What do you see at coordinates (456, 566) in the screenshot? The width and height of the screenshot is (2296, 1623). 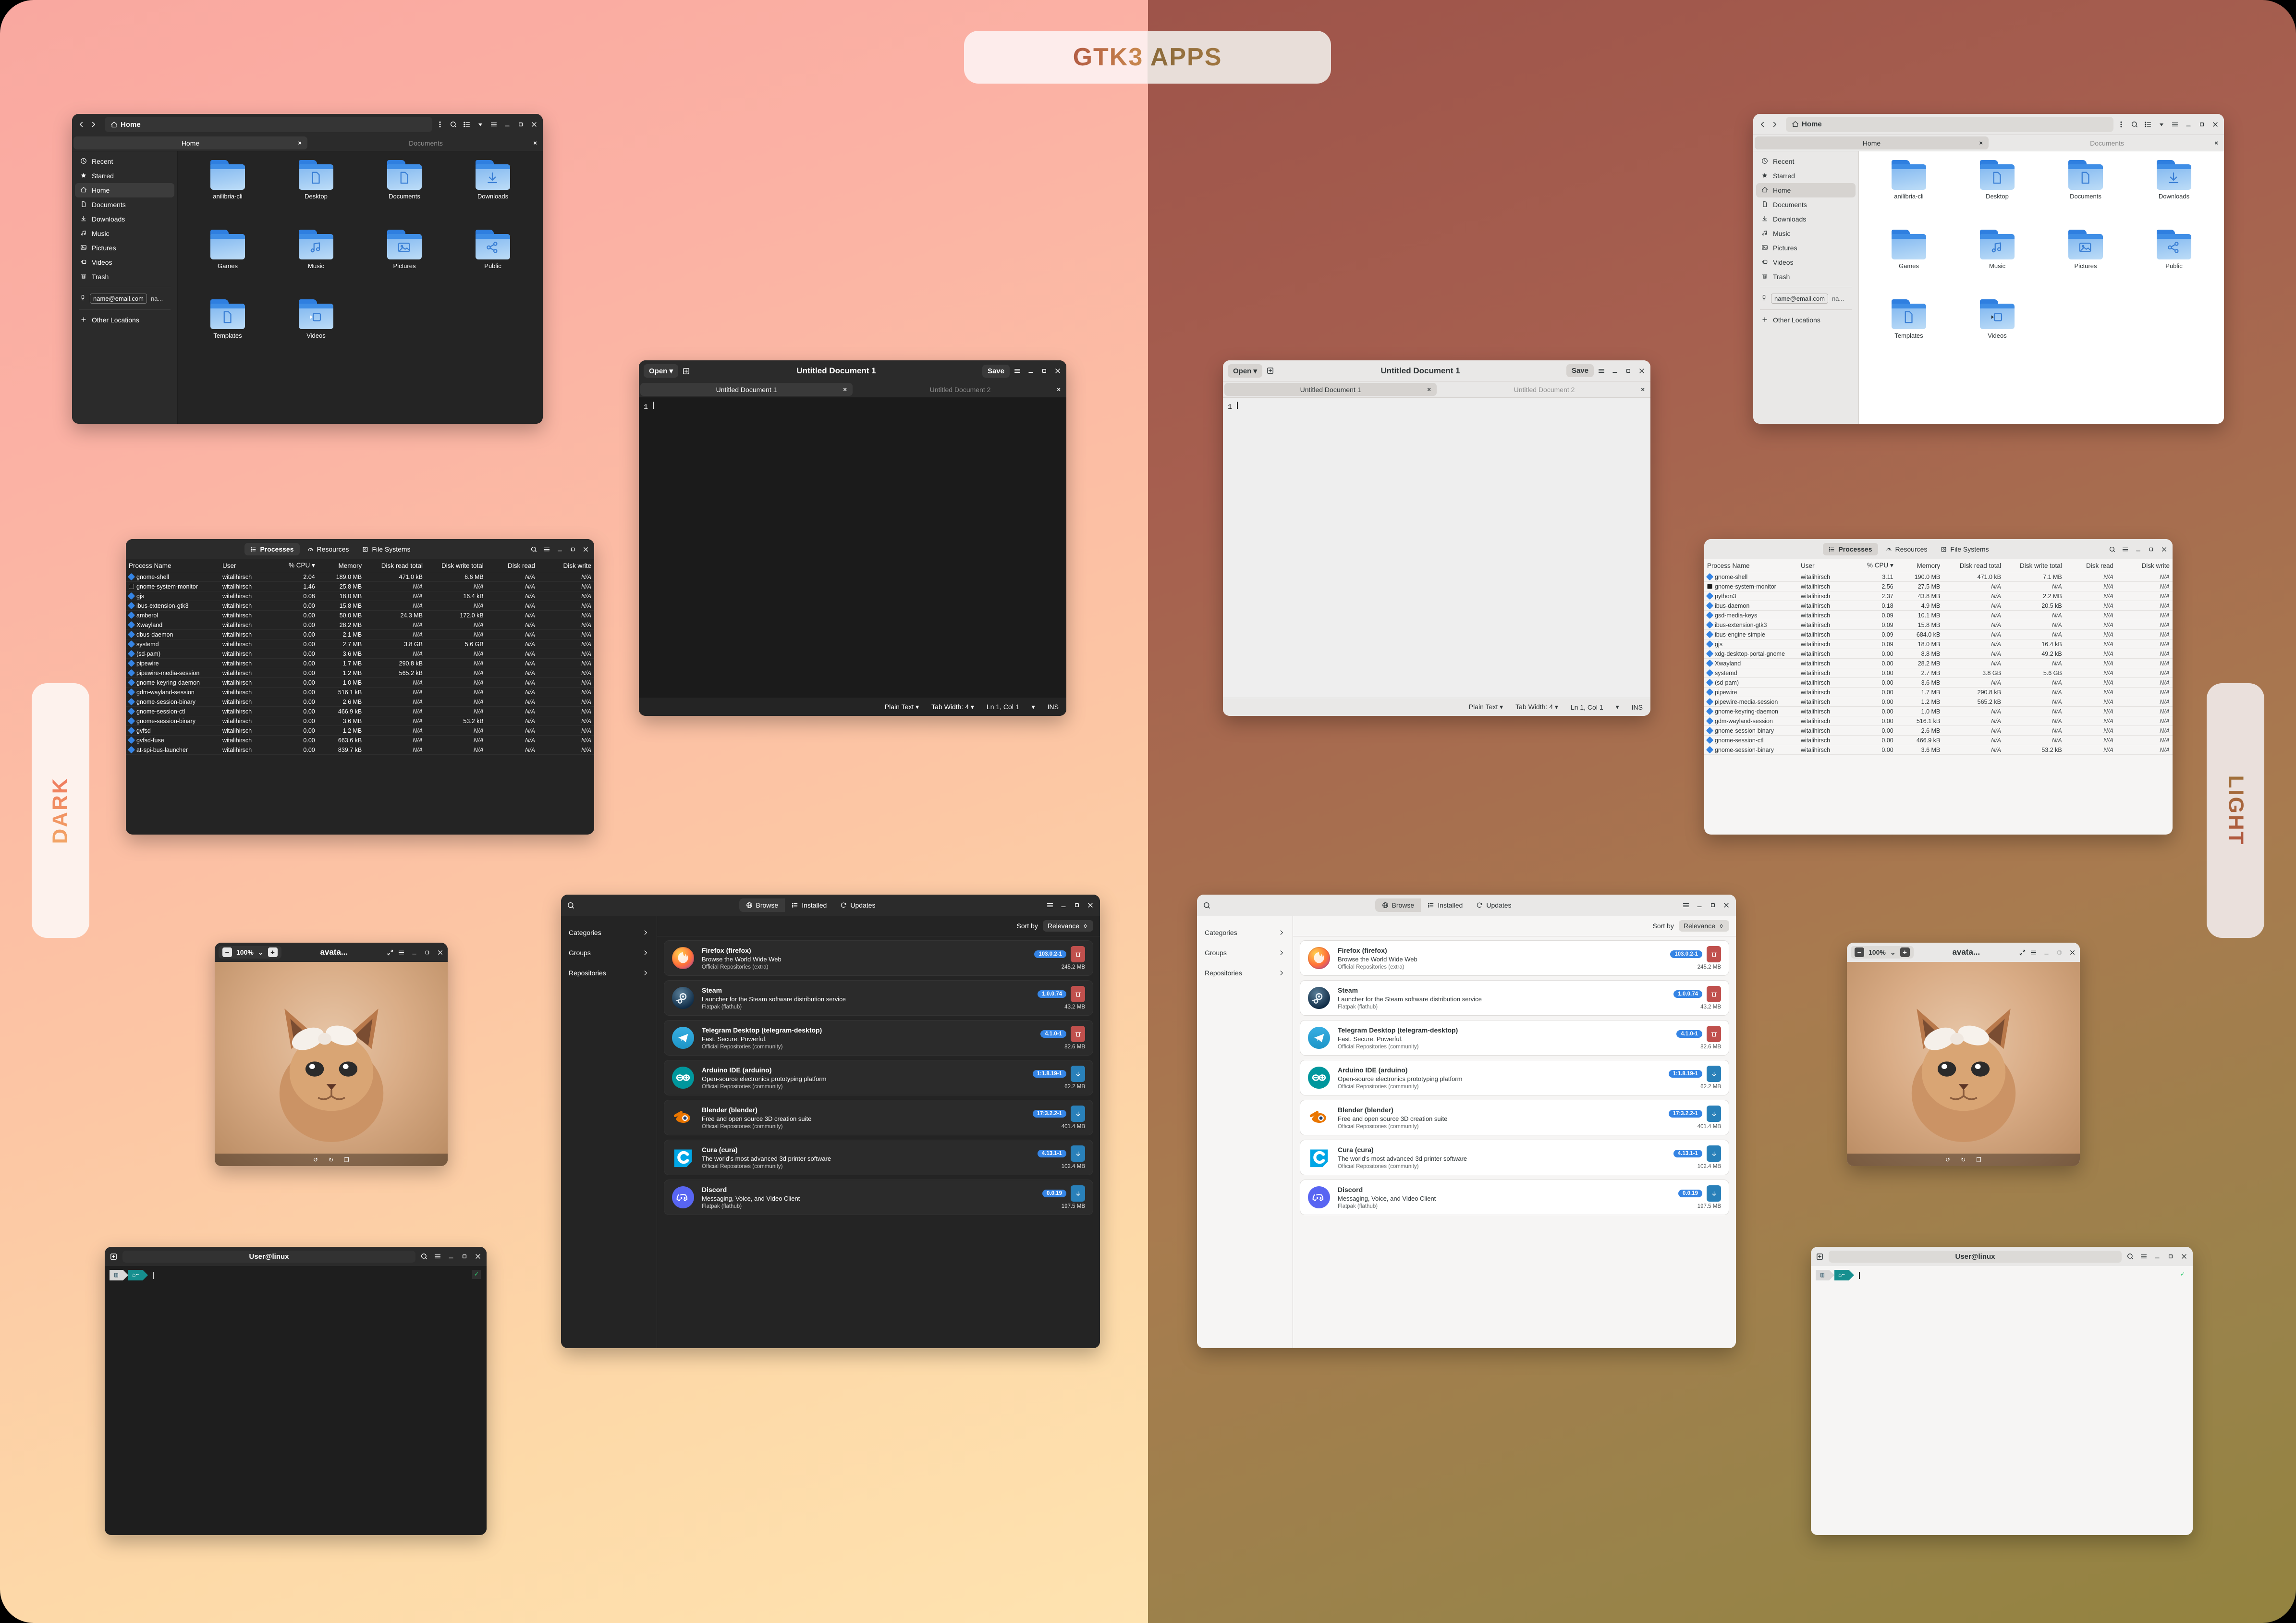 I see `column-header-disk-write-total: Disk write total` at bounding box center [456, 566].